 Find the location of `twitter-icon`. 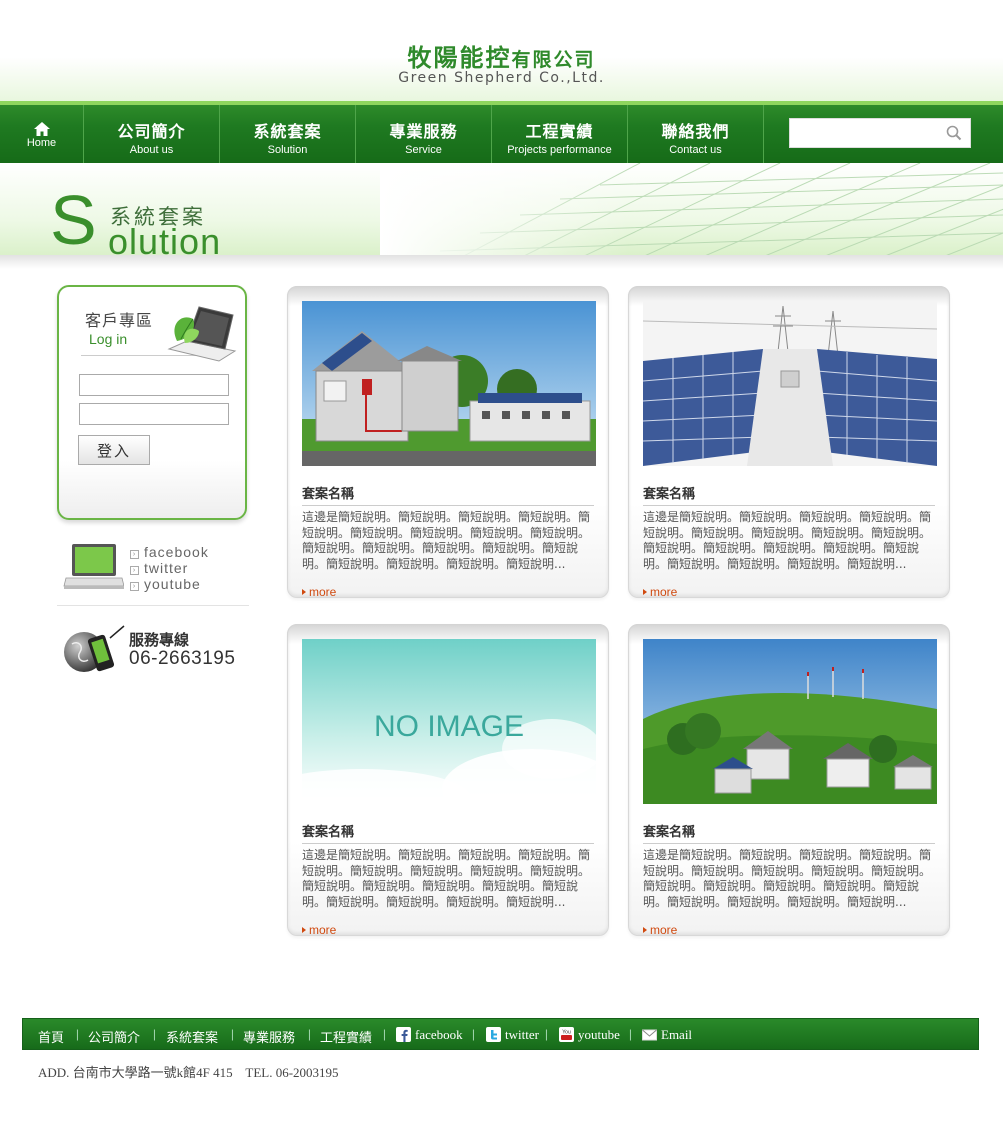

twitter-icon is located at coordinates (493, 1034).